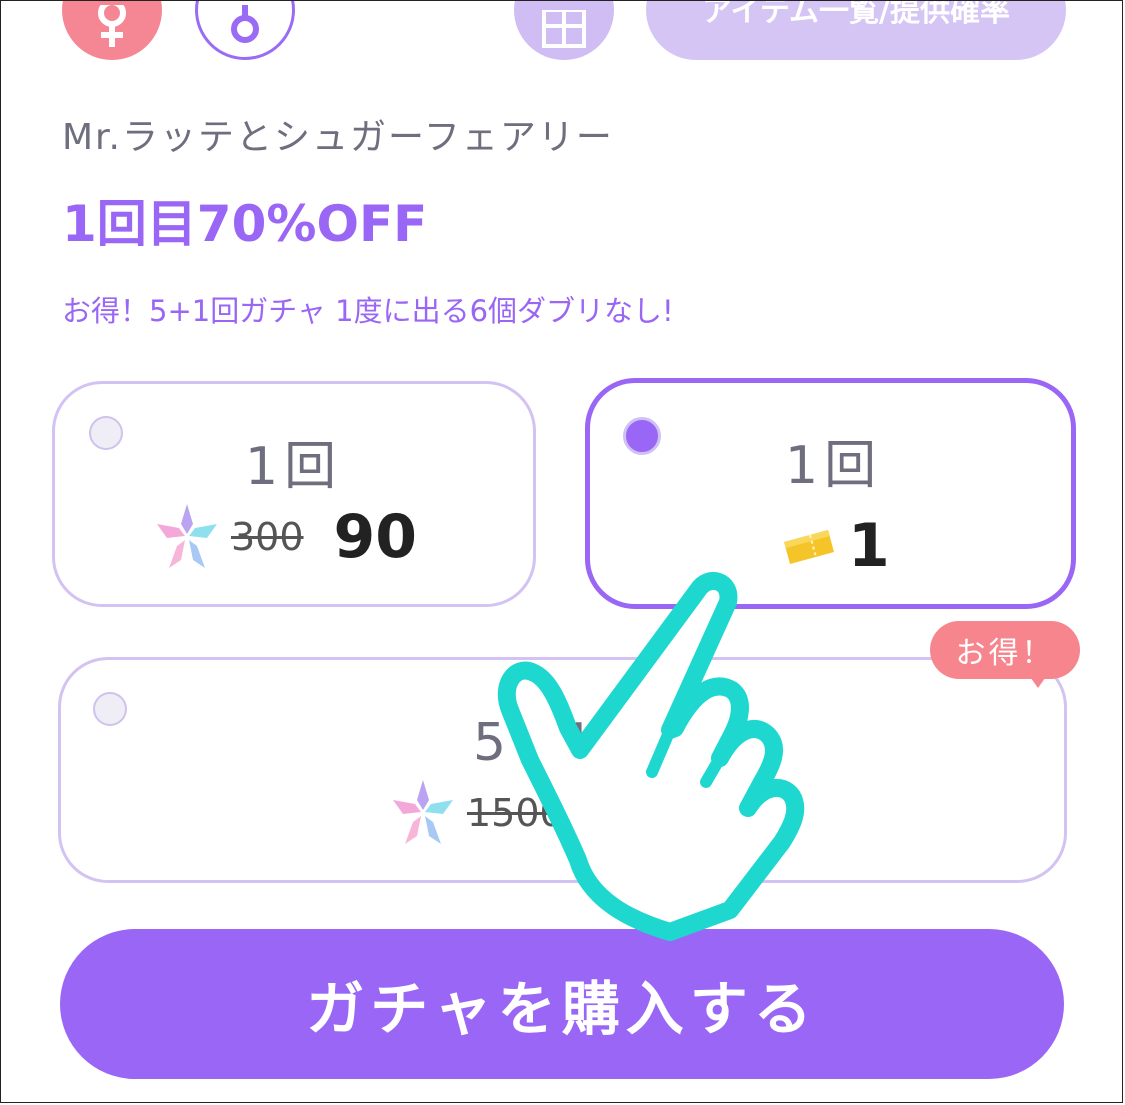 This screenshot has width=1125, height=1105. I want to click on female-symbol-icon, so click(112, 26).